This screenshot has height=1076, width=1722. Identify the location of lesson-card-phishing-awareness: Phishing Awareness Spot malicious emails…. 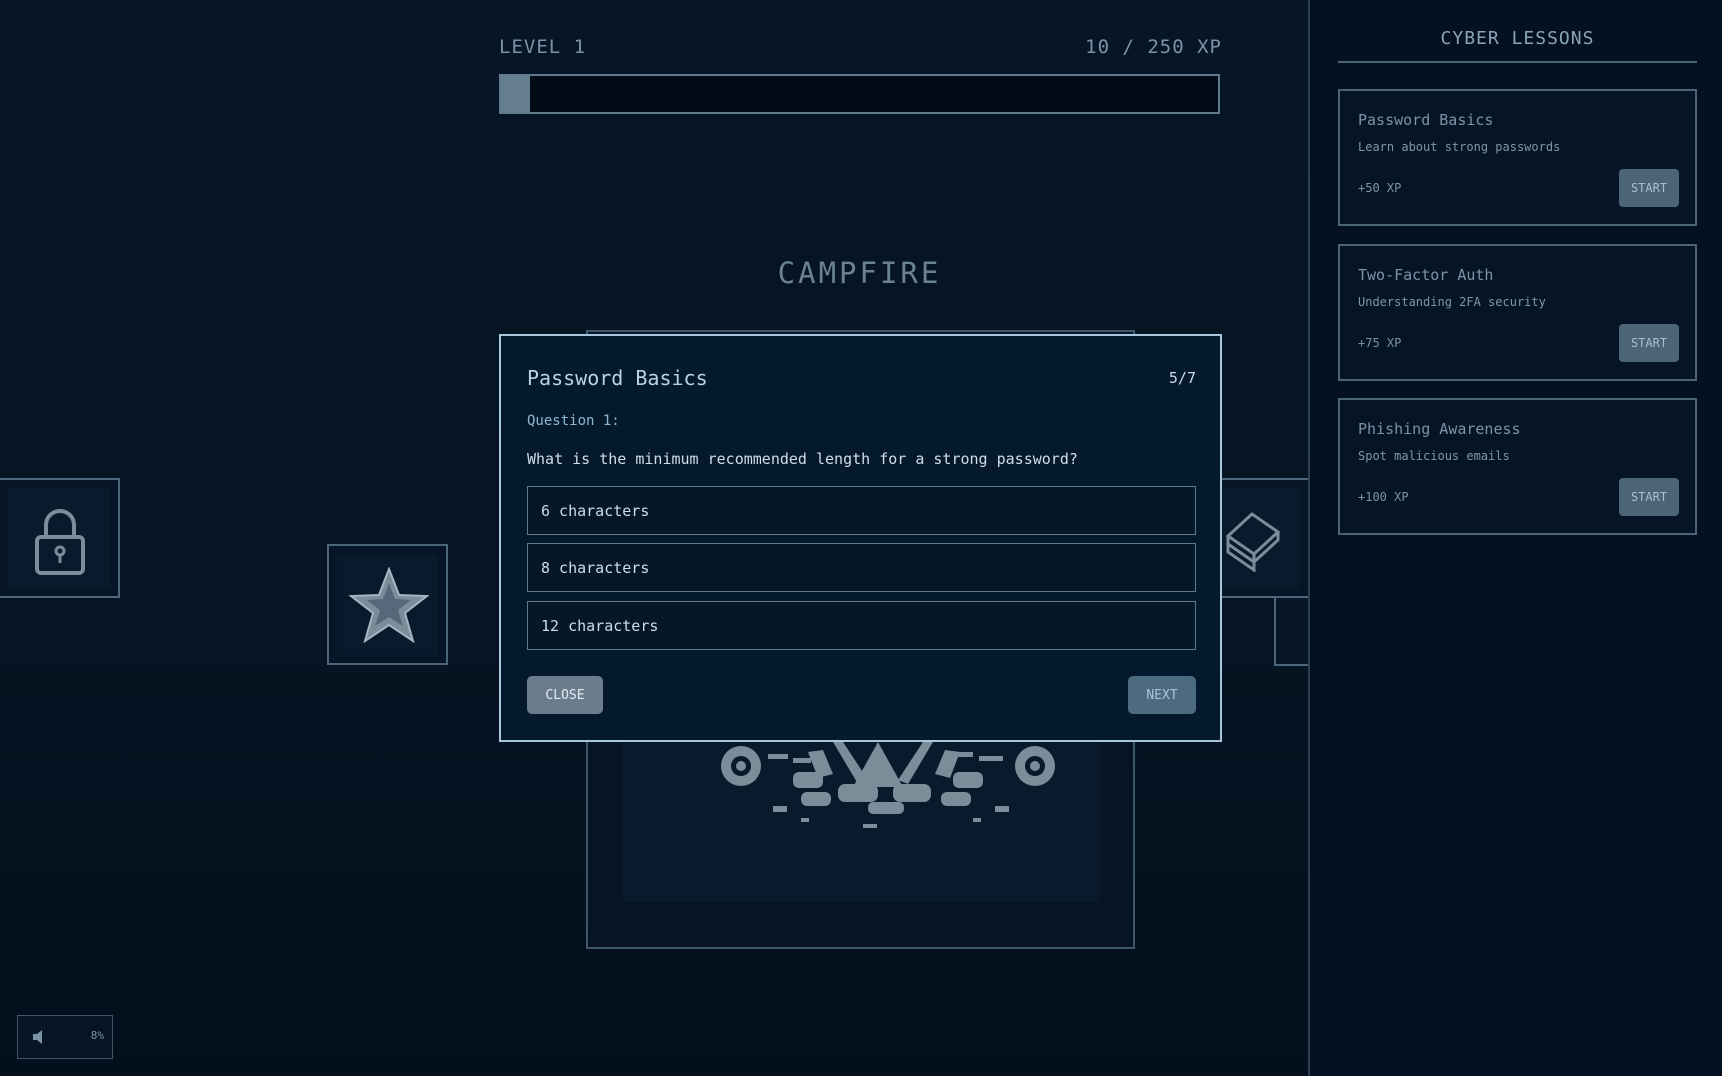
(1517, 466).